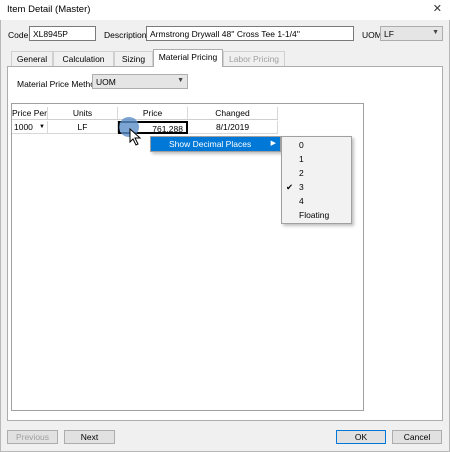 The height and width of the screenshot is (452, 450). I want to click on column-header-price-per: Price Per, so click(30, 113).